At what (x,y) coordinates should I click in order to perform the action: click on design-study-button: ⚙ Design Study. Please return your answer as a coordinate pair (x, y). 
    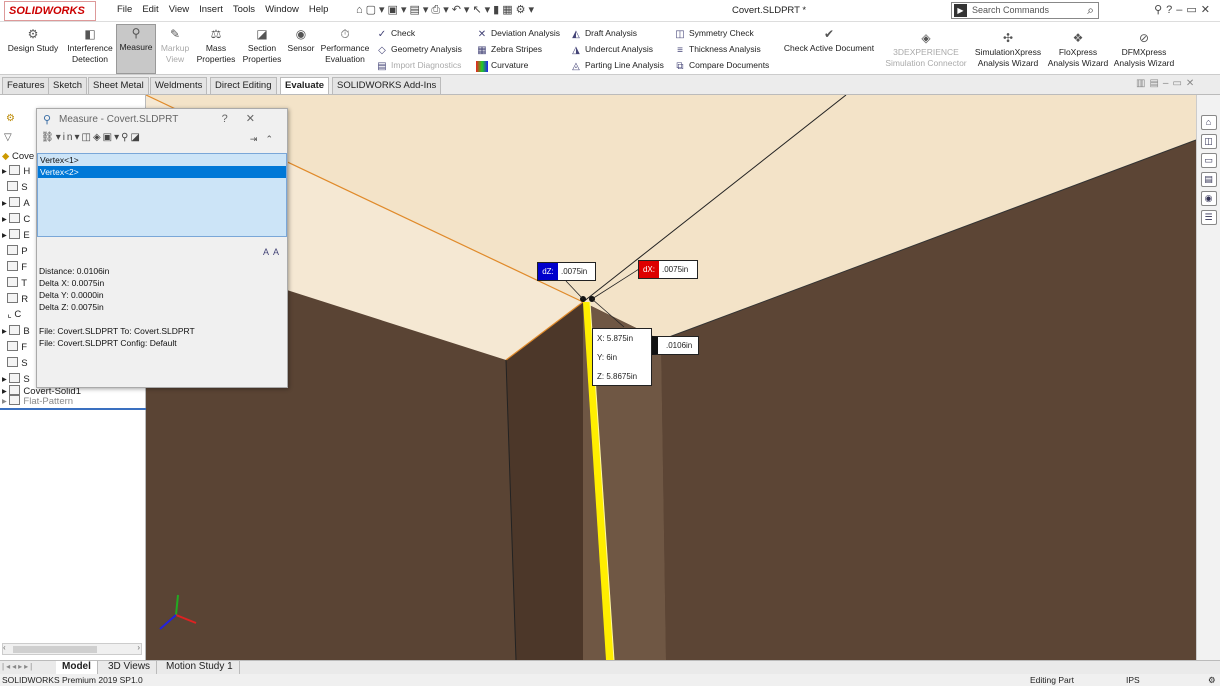
    Looking at the image, I should click on (33, 40).